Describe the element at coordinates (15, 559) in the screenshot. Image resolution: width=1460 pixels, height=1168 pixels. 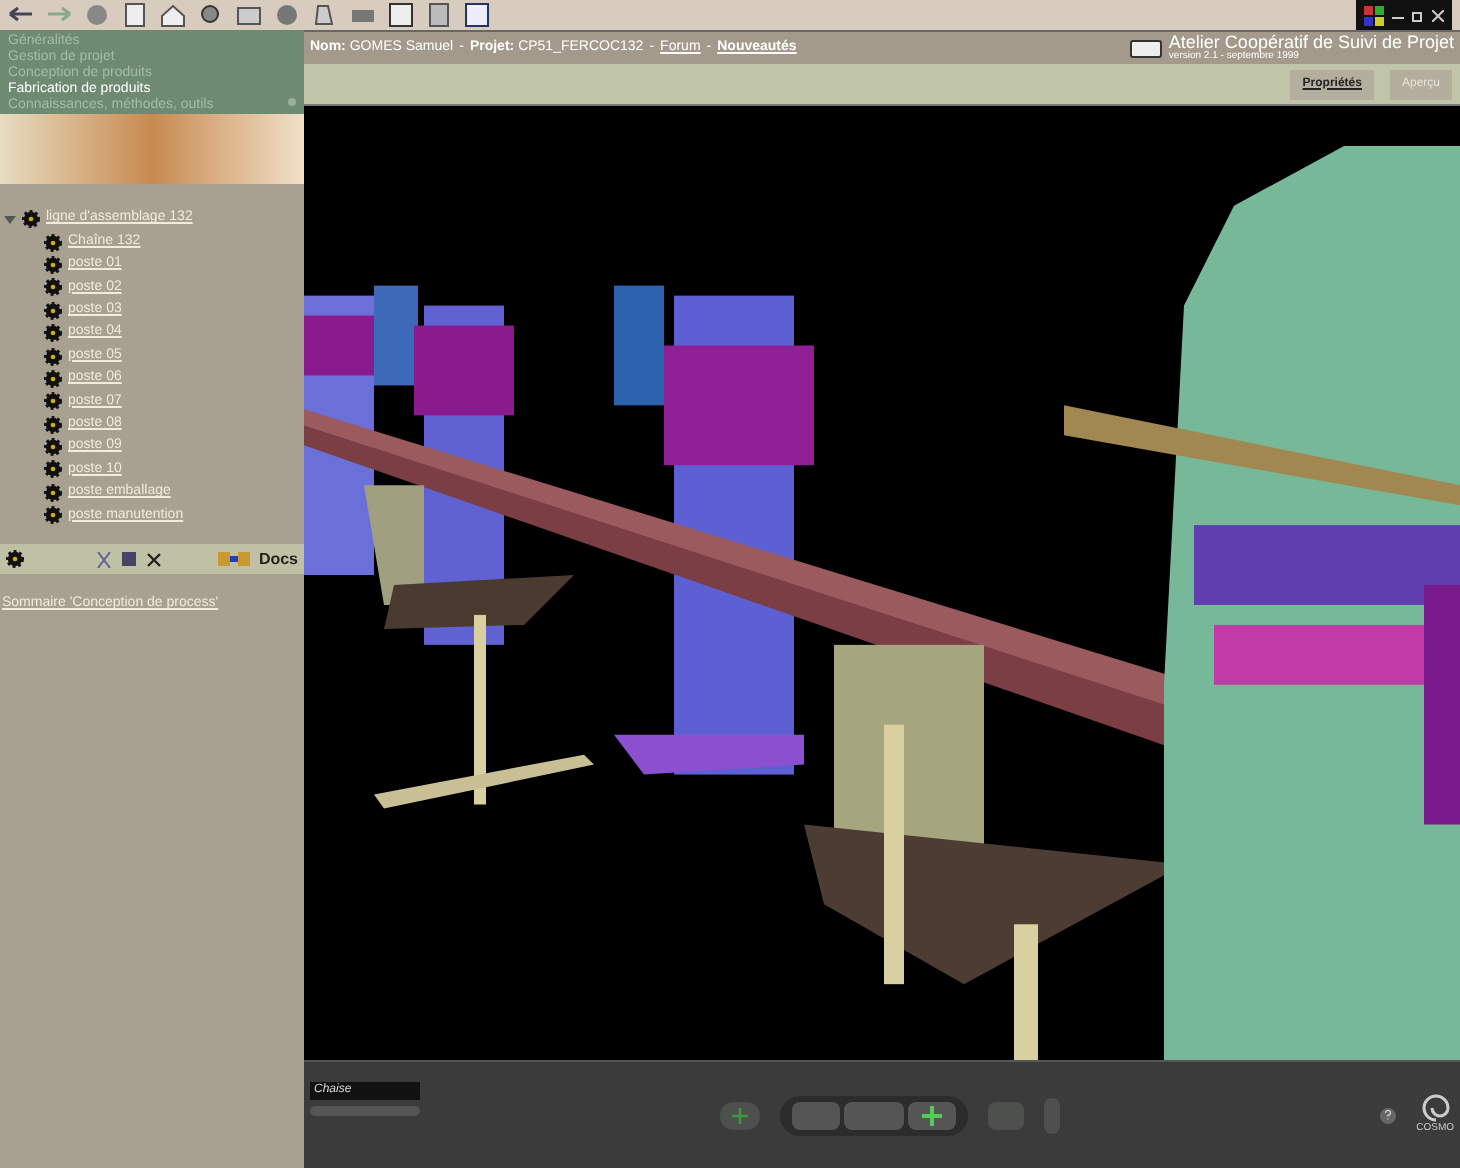
I see `gear-button-icon` at that location.